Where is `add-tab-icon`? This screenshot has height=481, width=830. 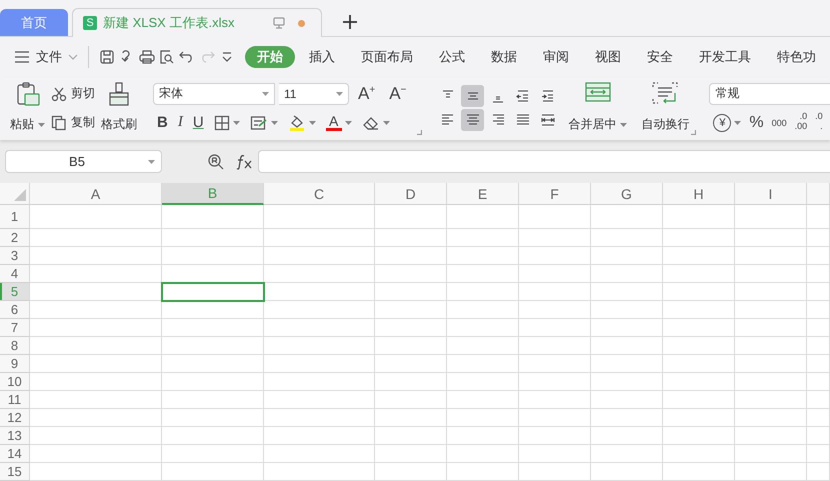
add-tab-icon is located at coordinates (350, 22).